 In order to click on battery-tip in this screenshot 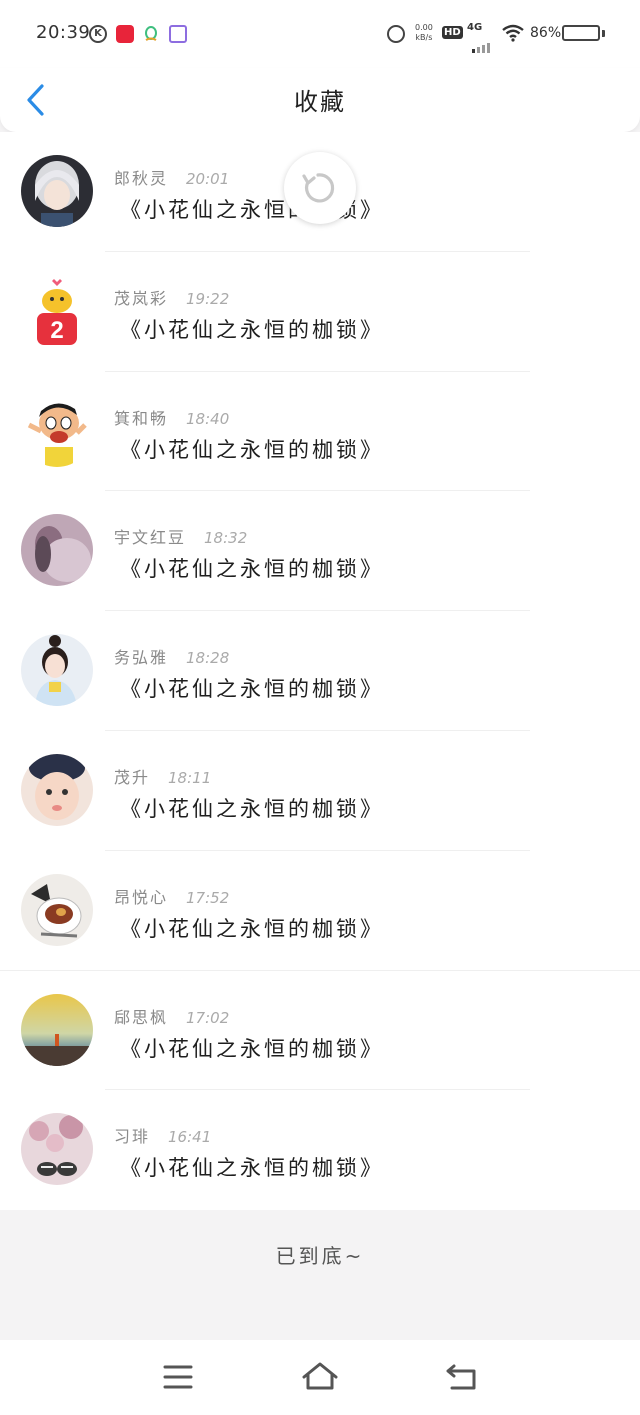, I will do `click(603, 33)`.